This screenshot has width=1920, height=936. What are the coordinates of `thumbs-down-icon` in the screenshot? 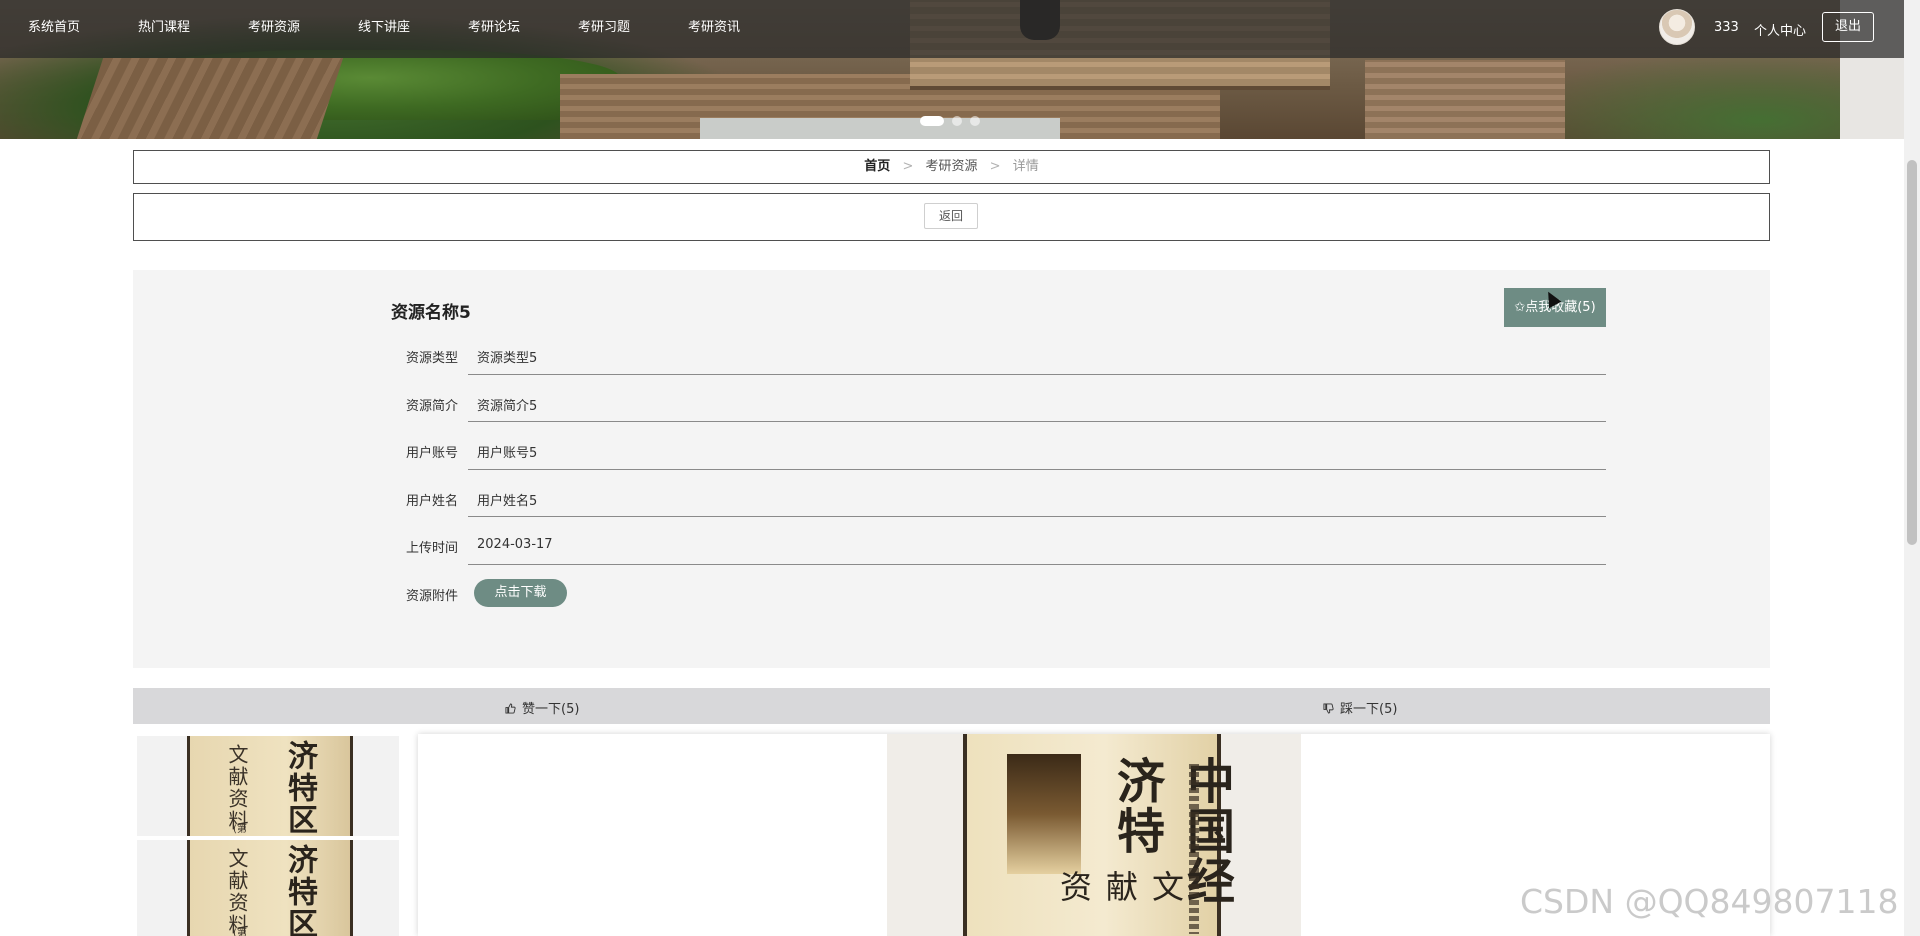 It's located at (1328, 708).